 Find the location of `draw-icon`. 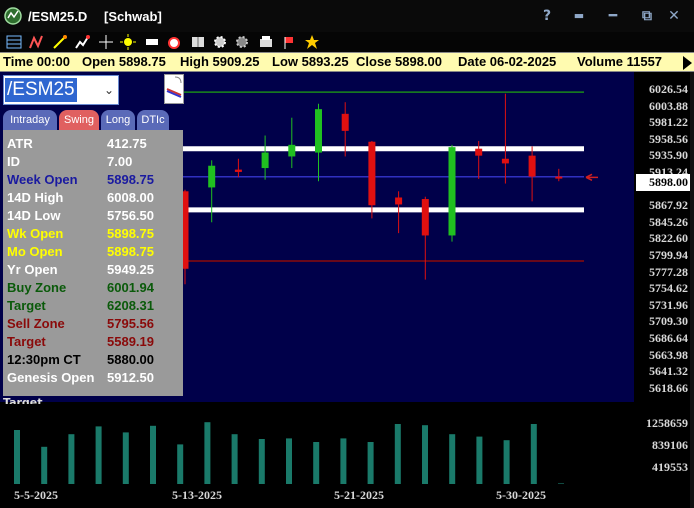

draw-icon is located at coordinates (60, 42).